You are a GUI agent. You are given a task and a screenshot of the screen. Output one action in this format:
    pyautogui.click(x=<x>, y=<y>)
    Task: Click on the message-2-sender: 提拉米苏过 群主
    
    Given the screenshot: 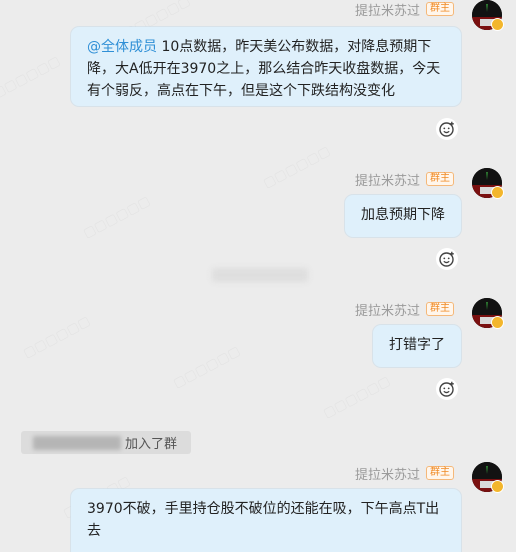 What is the action you would take?
    pyautogui.click(x=404, y=179)
    